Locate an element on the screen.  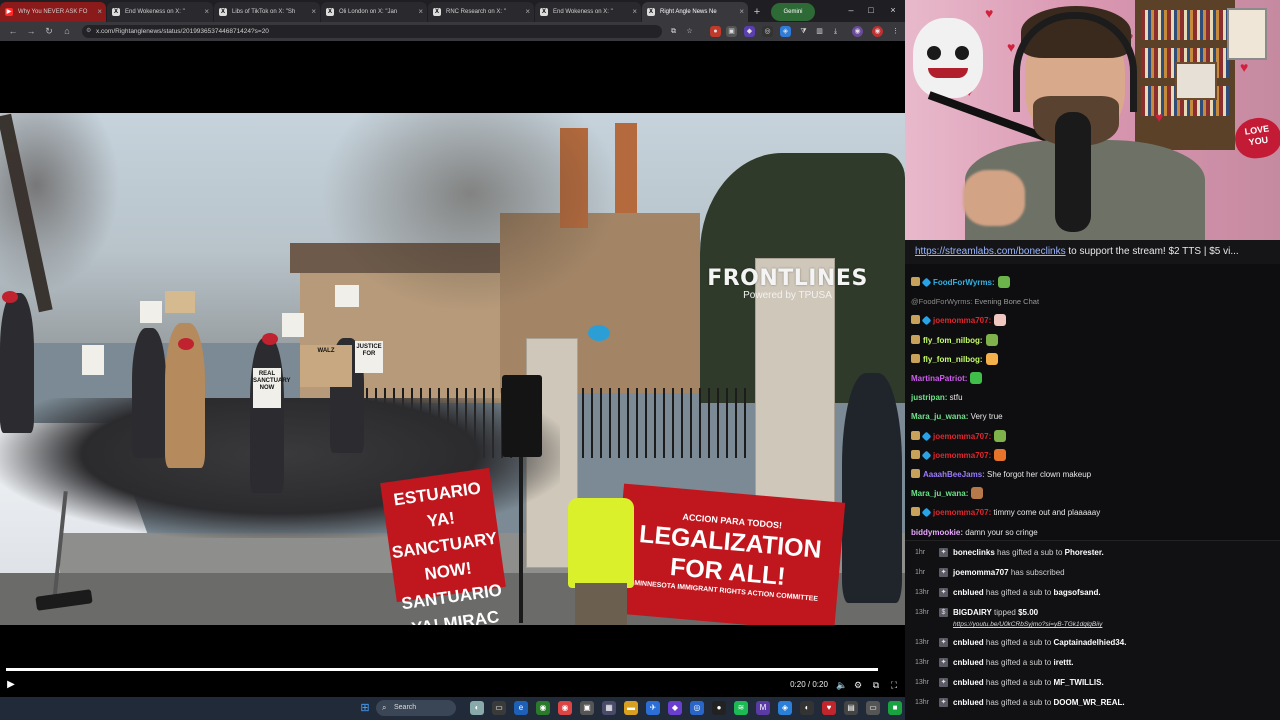
chat-username: justripan: is located at coordinates (929, 397).